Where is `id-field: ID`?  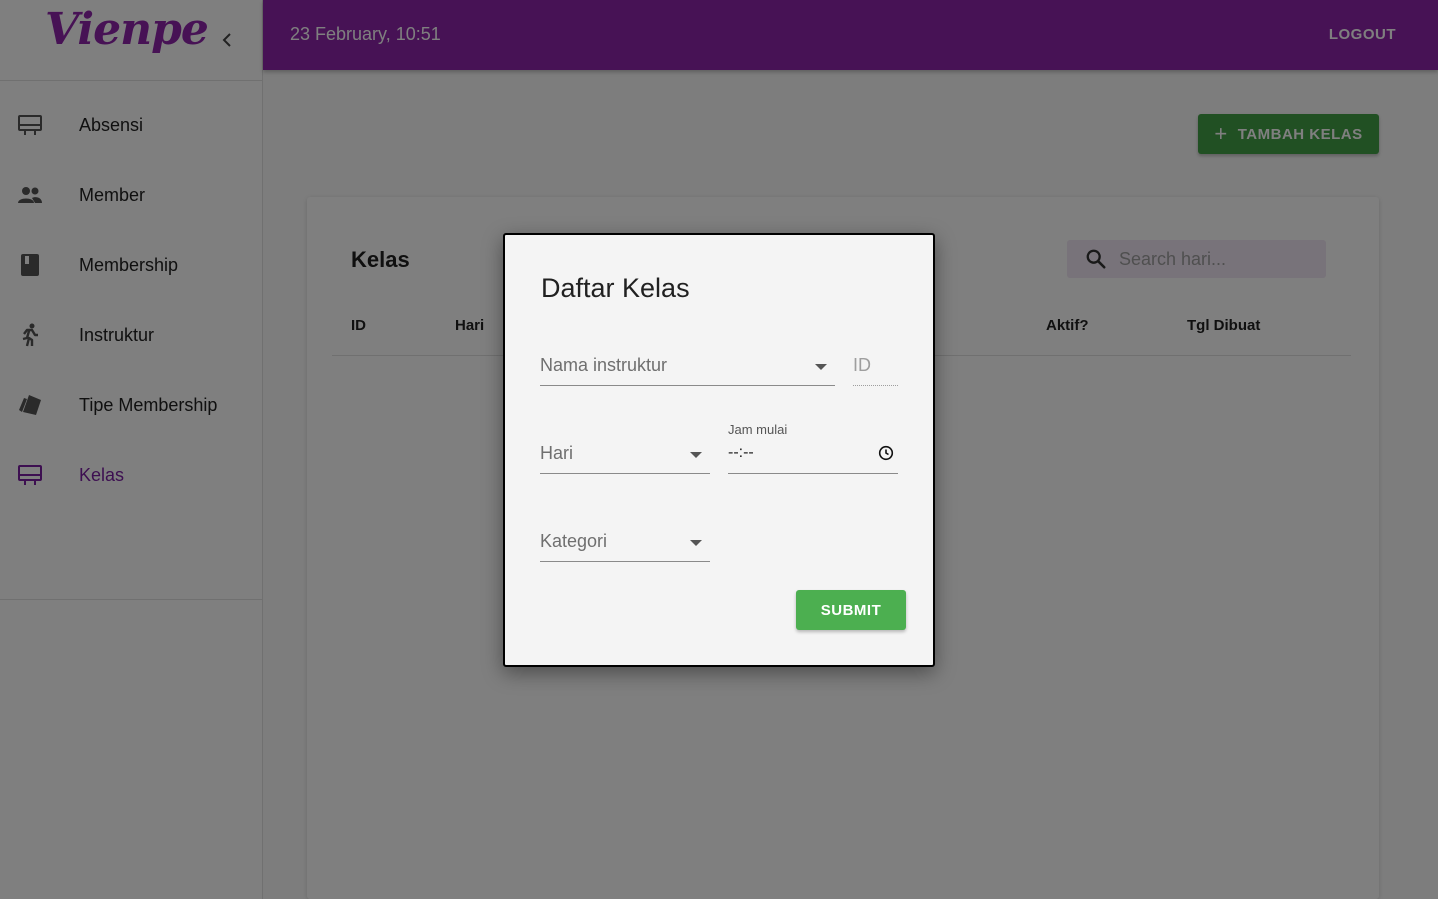
id-field: ID is located at coordinates (875, 366).